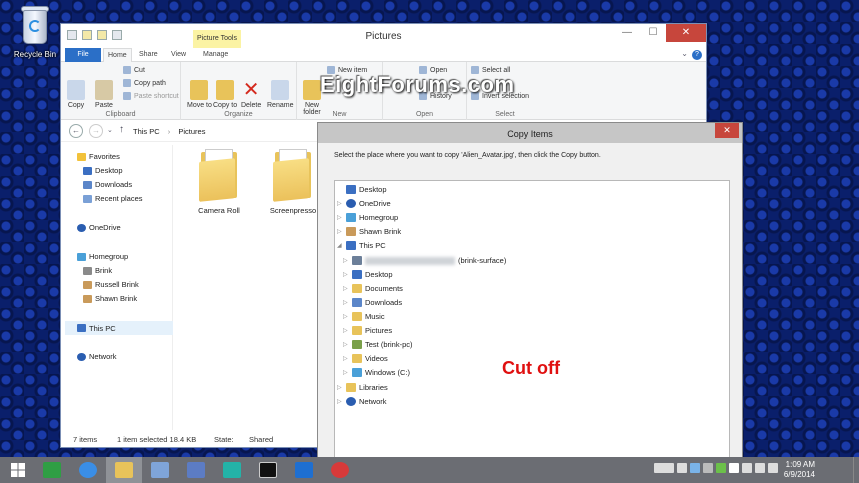 Image resolution: width=859 pixels, height=483 pixels. Describe the element at coordinates (373, 288) in the screenshot. I see `tree-documents: ▷ Documents` at that location.